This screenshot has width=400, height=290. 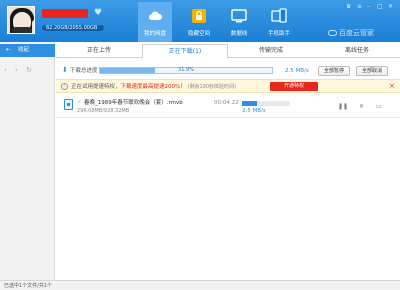 I want to click on time-remaining: 00:04:22, so click(x=226, y=103).